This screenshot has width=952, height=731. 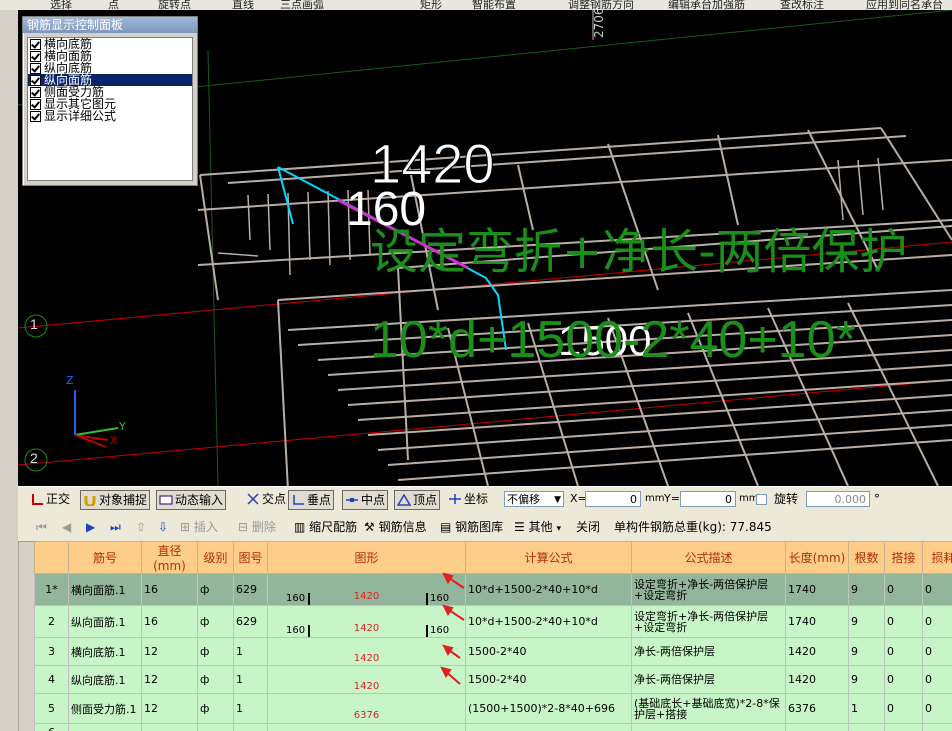 What do you see at coordinates (802, 5) in the screenshot?
I see `check-annotation-button: 查改标注` at bounding box center [802, 5].